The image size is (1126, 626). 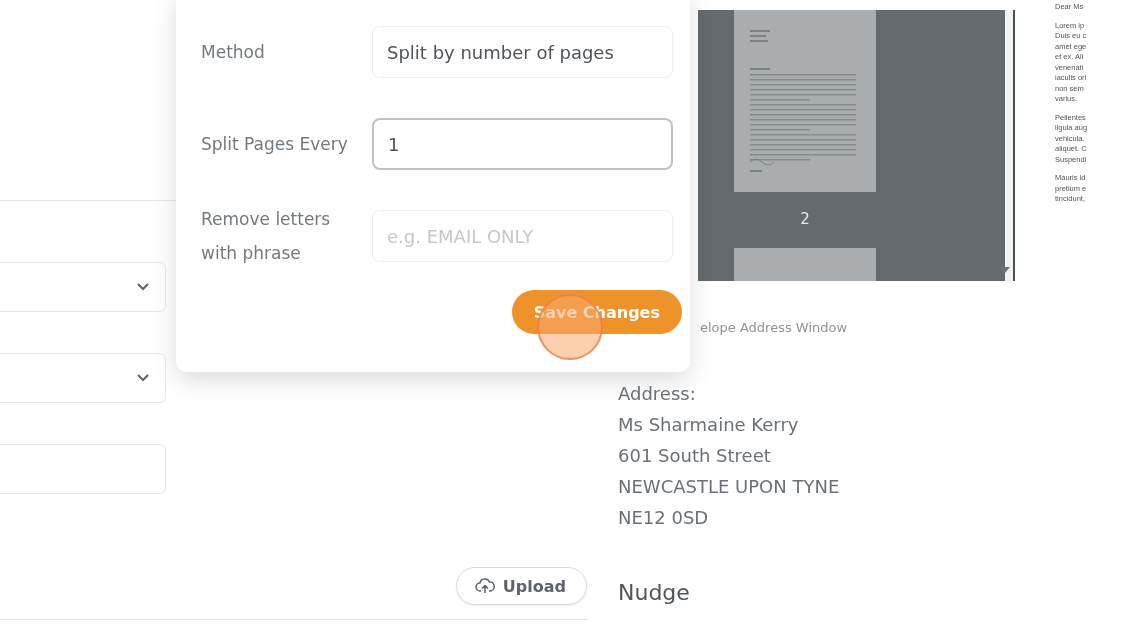 I want to click on scroll-down-icon, so click(x=1005, y=270).